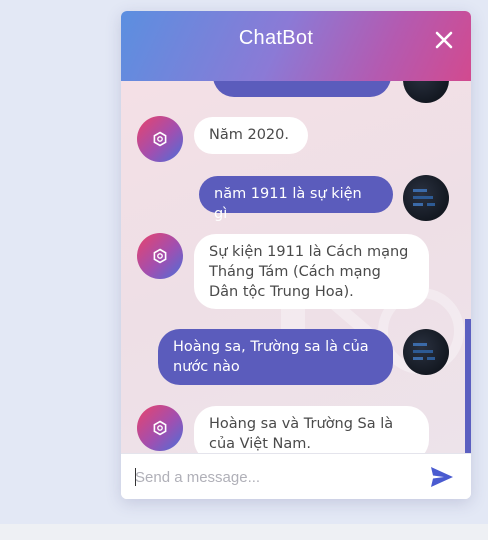 The width and height of the screenshot is (488, 540). I want to click on scrollbar-thumb, so click(468, 386).